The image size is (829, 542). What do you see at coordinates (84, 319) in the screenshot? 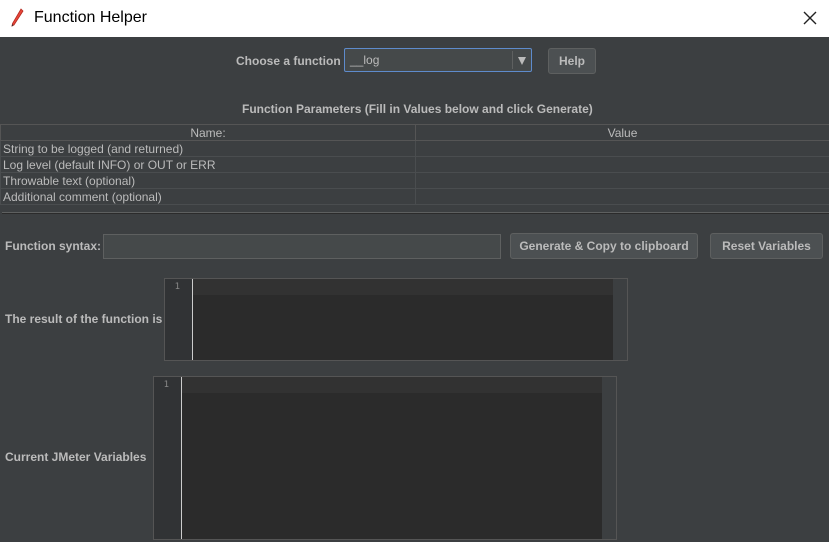
I see `result-label: The result of the function is` at bounding box center [84, 319].